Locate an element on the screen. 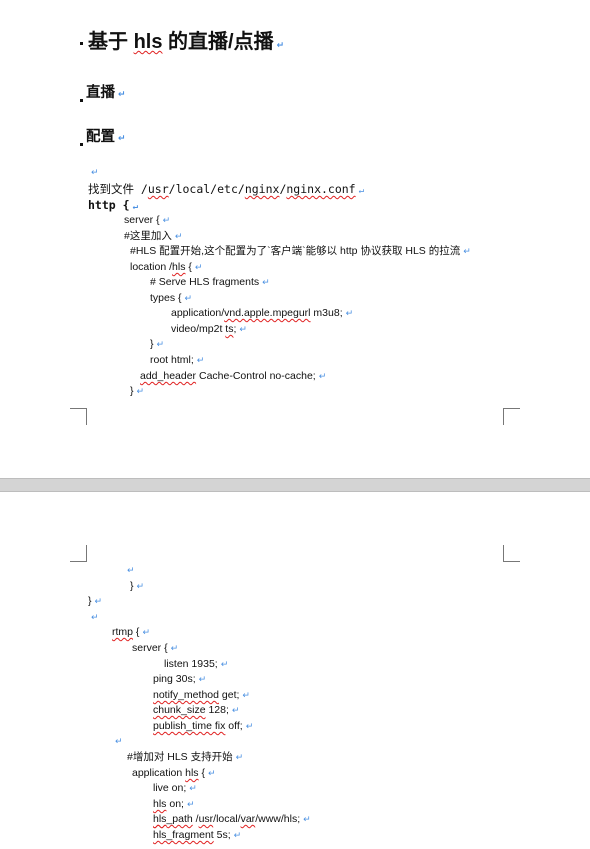  line-text: notify_method get; is located at coordinates (196, 695).